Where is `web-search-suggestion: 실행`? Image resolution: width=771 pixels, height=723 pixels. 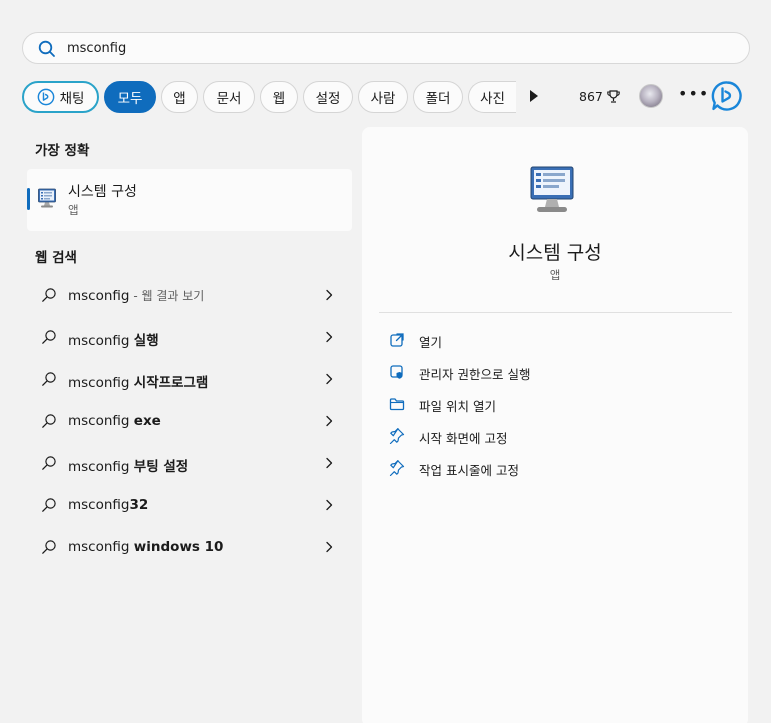
web-search-suggestion: 실행 is located at coordinates (146, 341).